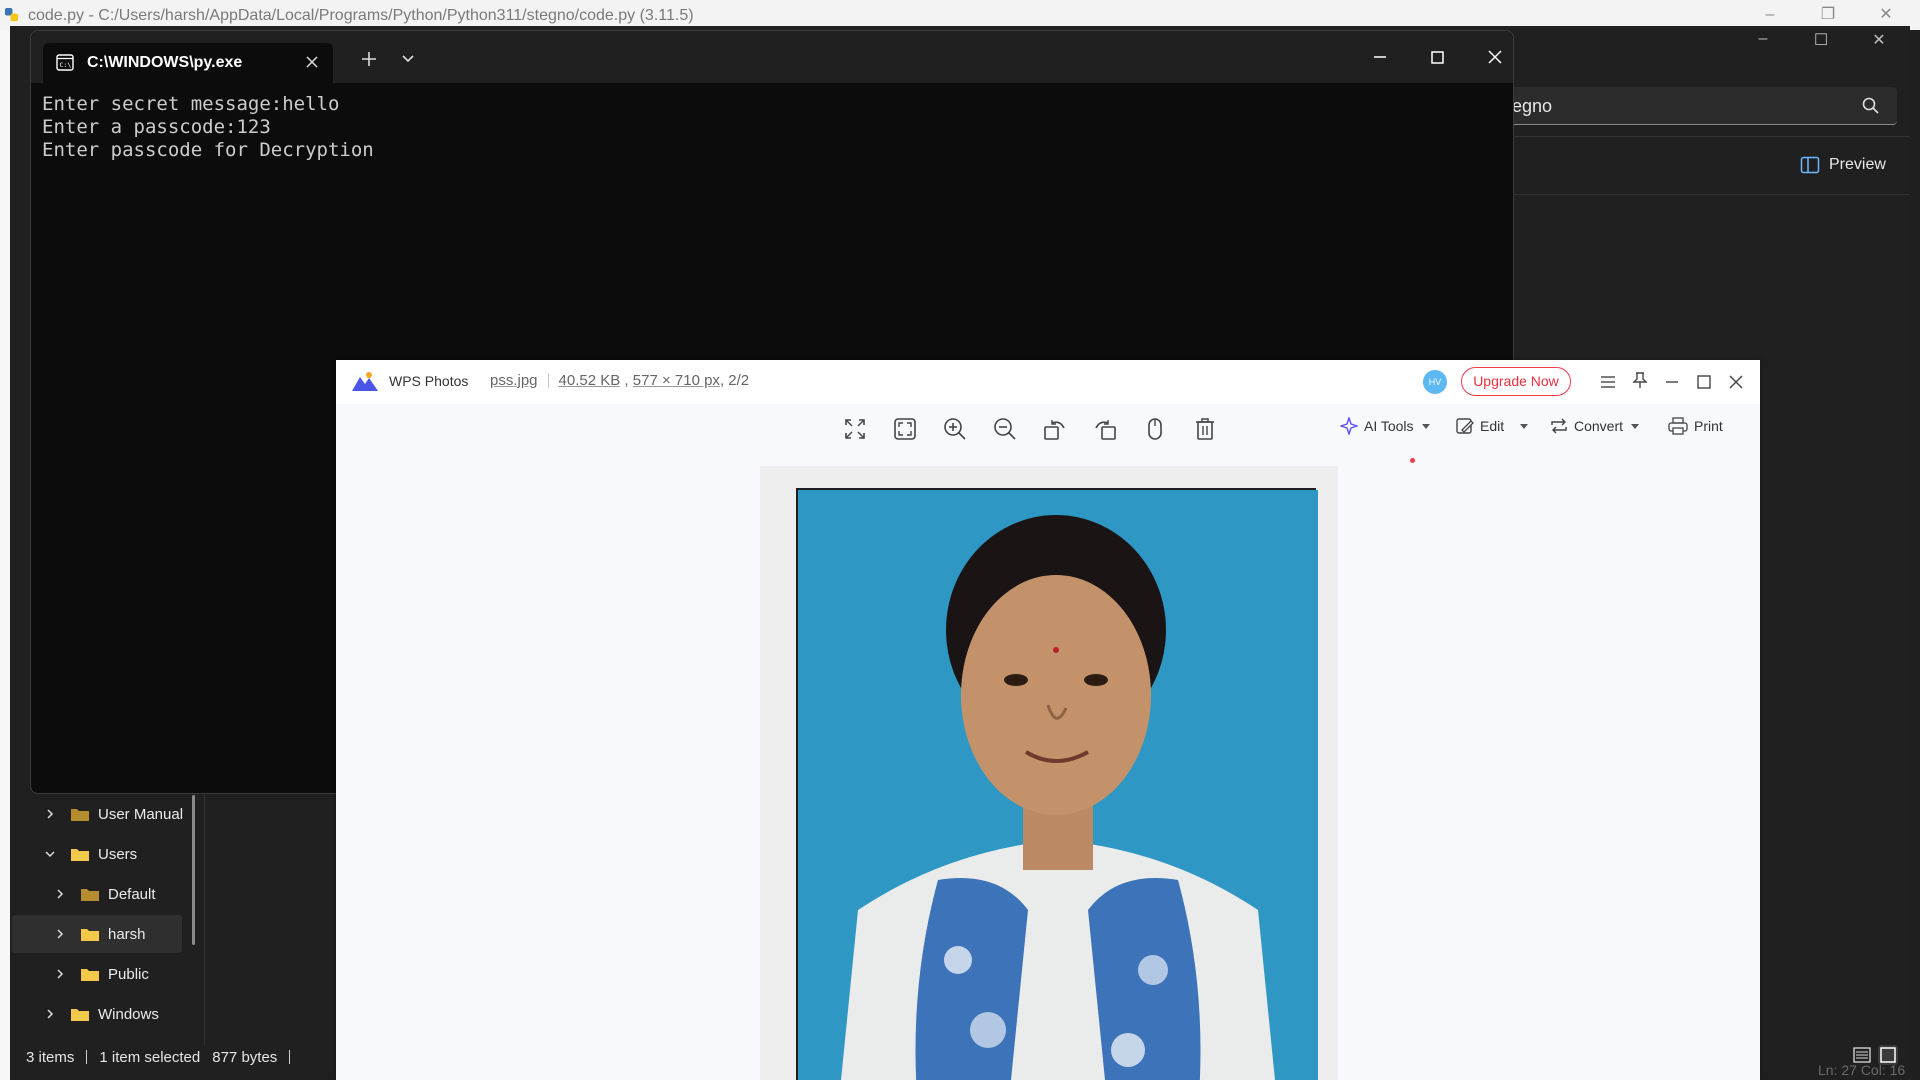  I want to click on edit-label: Edit, so click(1492, 426).